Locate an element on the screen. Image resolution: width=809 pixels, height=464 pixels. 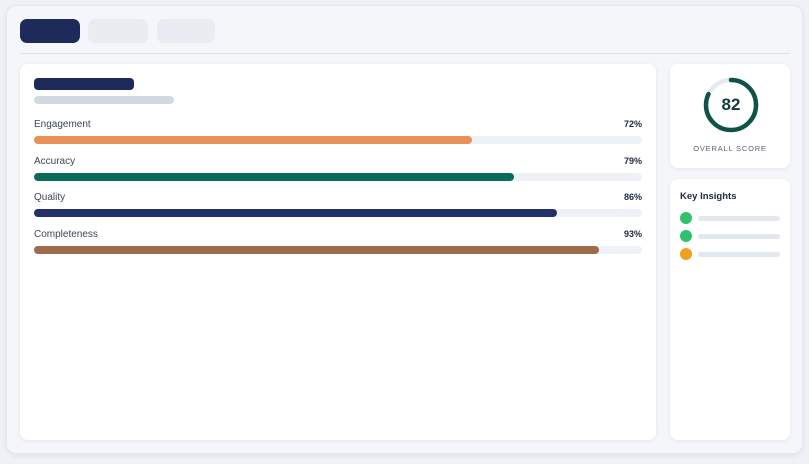
card-title-placeholder is located at coordinates (84, 84).